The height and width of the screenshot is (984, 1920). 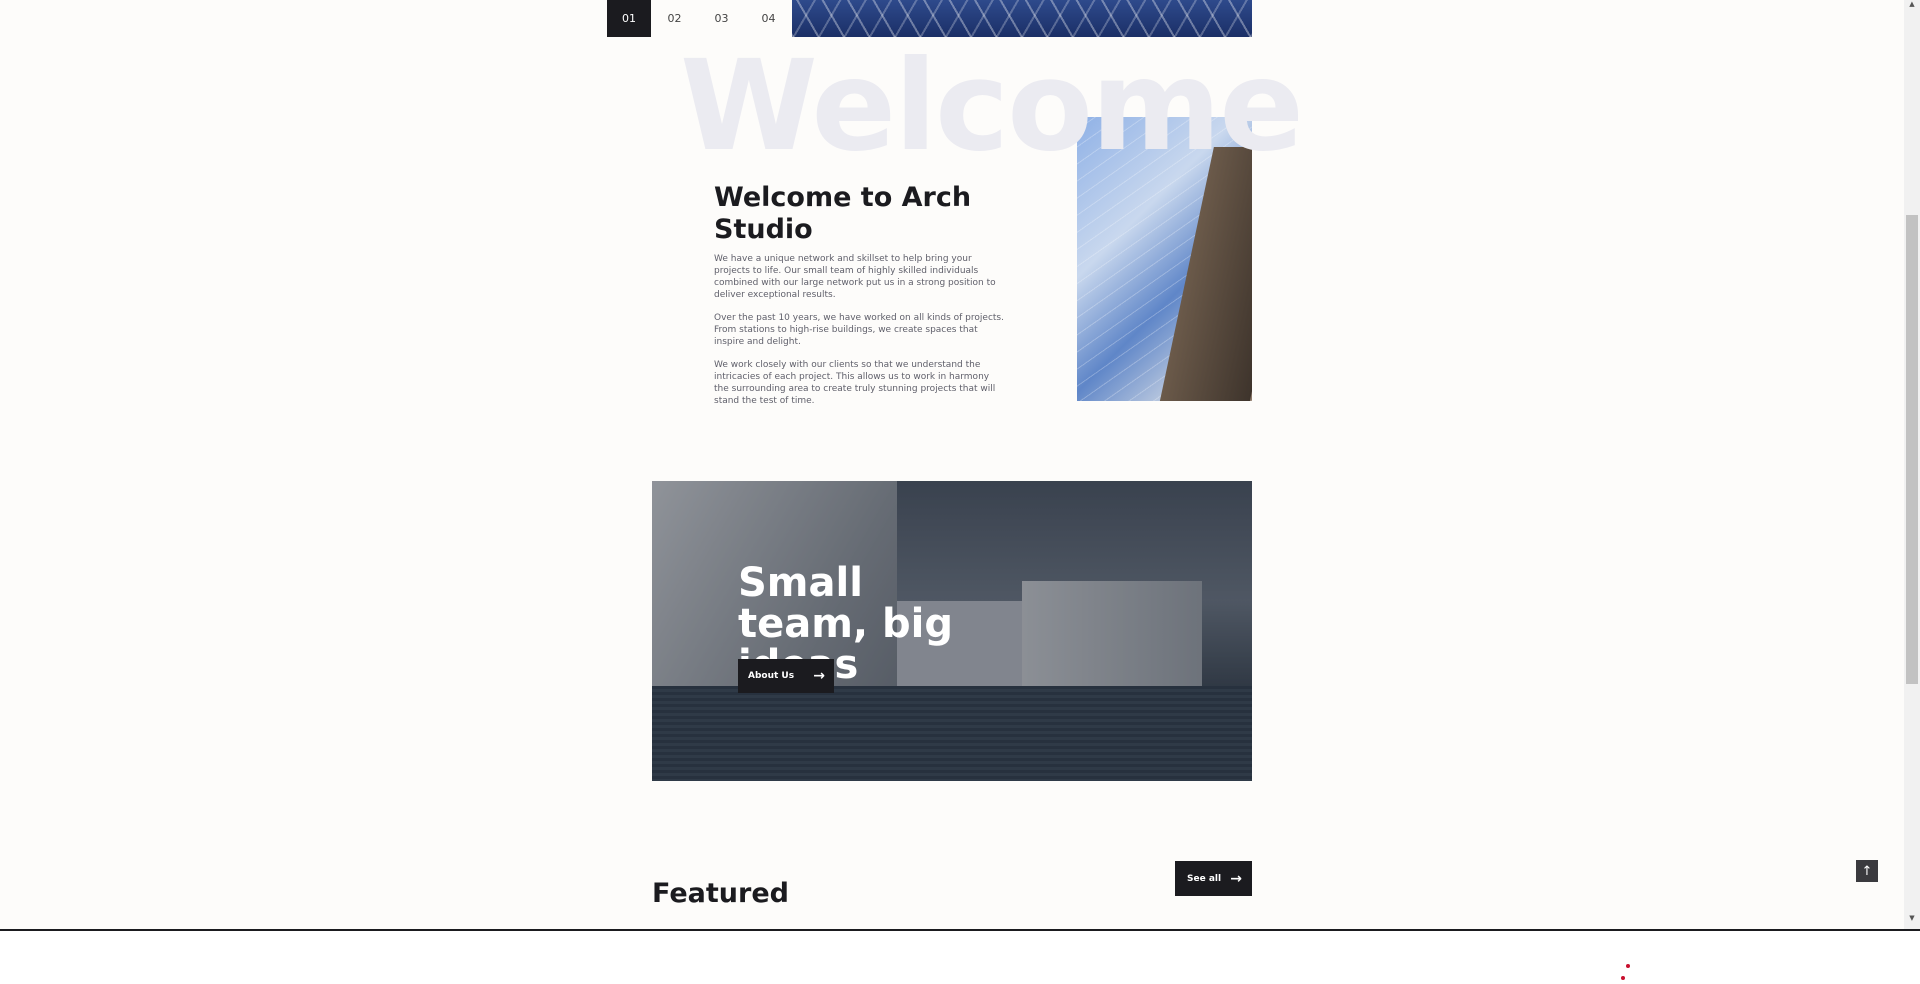 What do you see at coordinates (1912, 5) in the screenshot?
I see `scroll-up-icon: ▲` at bounding box center [1912, 5].